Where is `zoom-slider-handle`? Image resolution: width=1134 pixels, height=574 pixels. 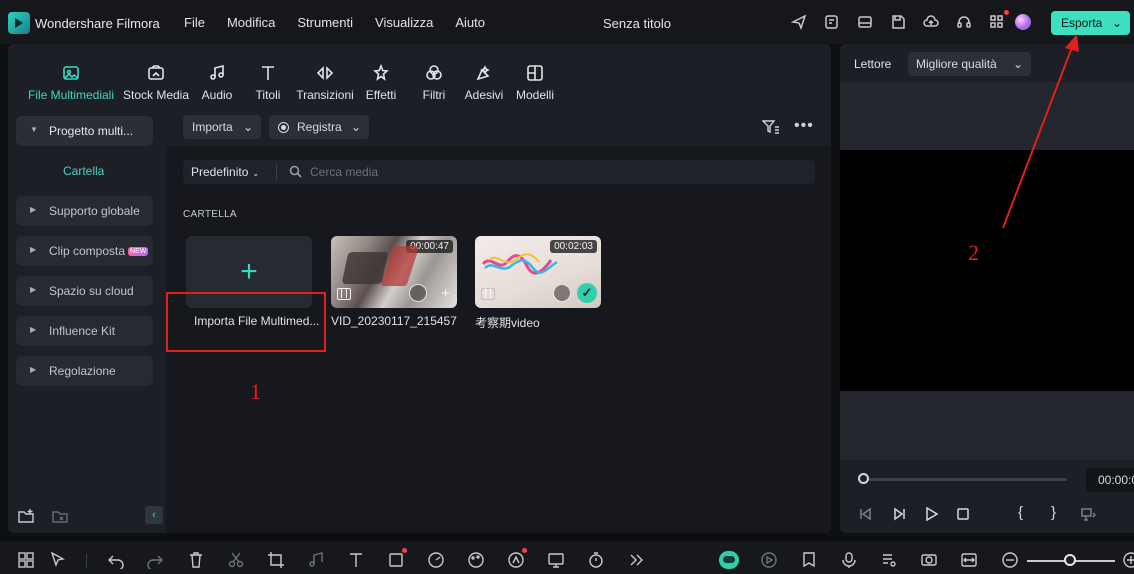 zoom-slider-handle is located at coordinates (1070, 560).